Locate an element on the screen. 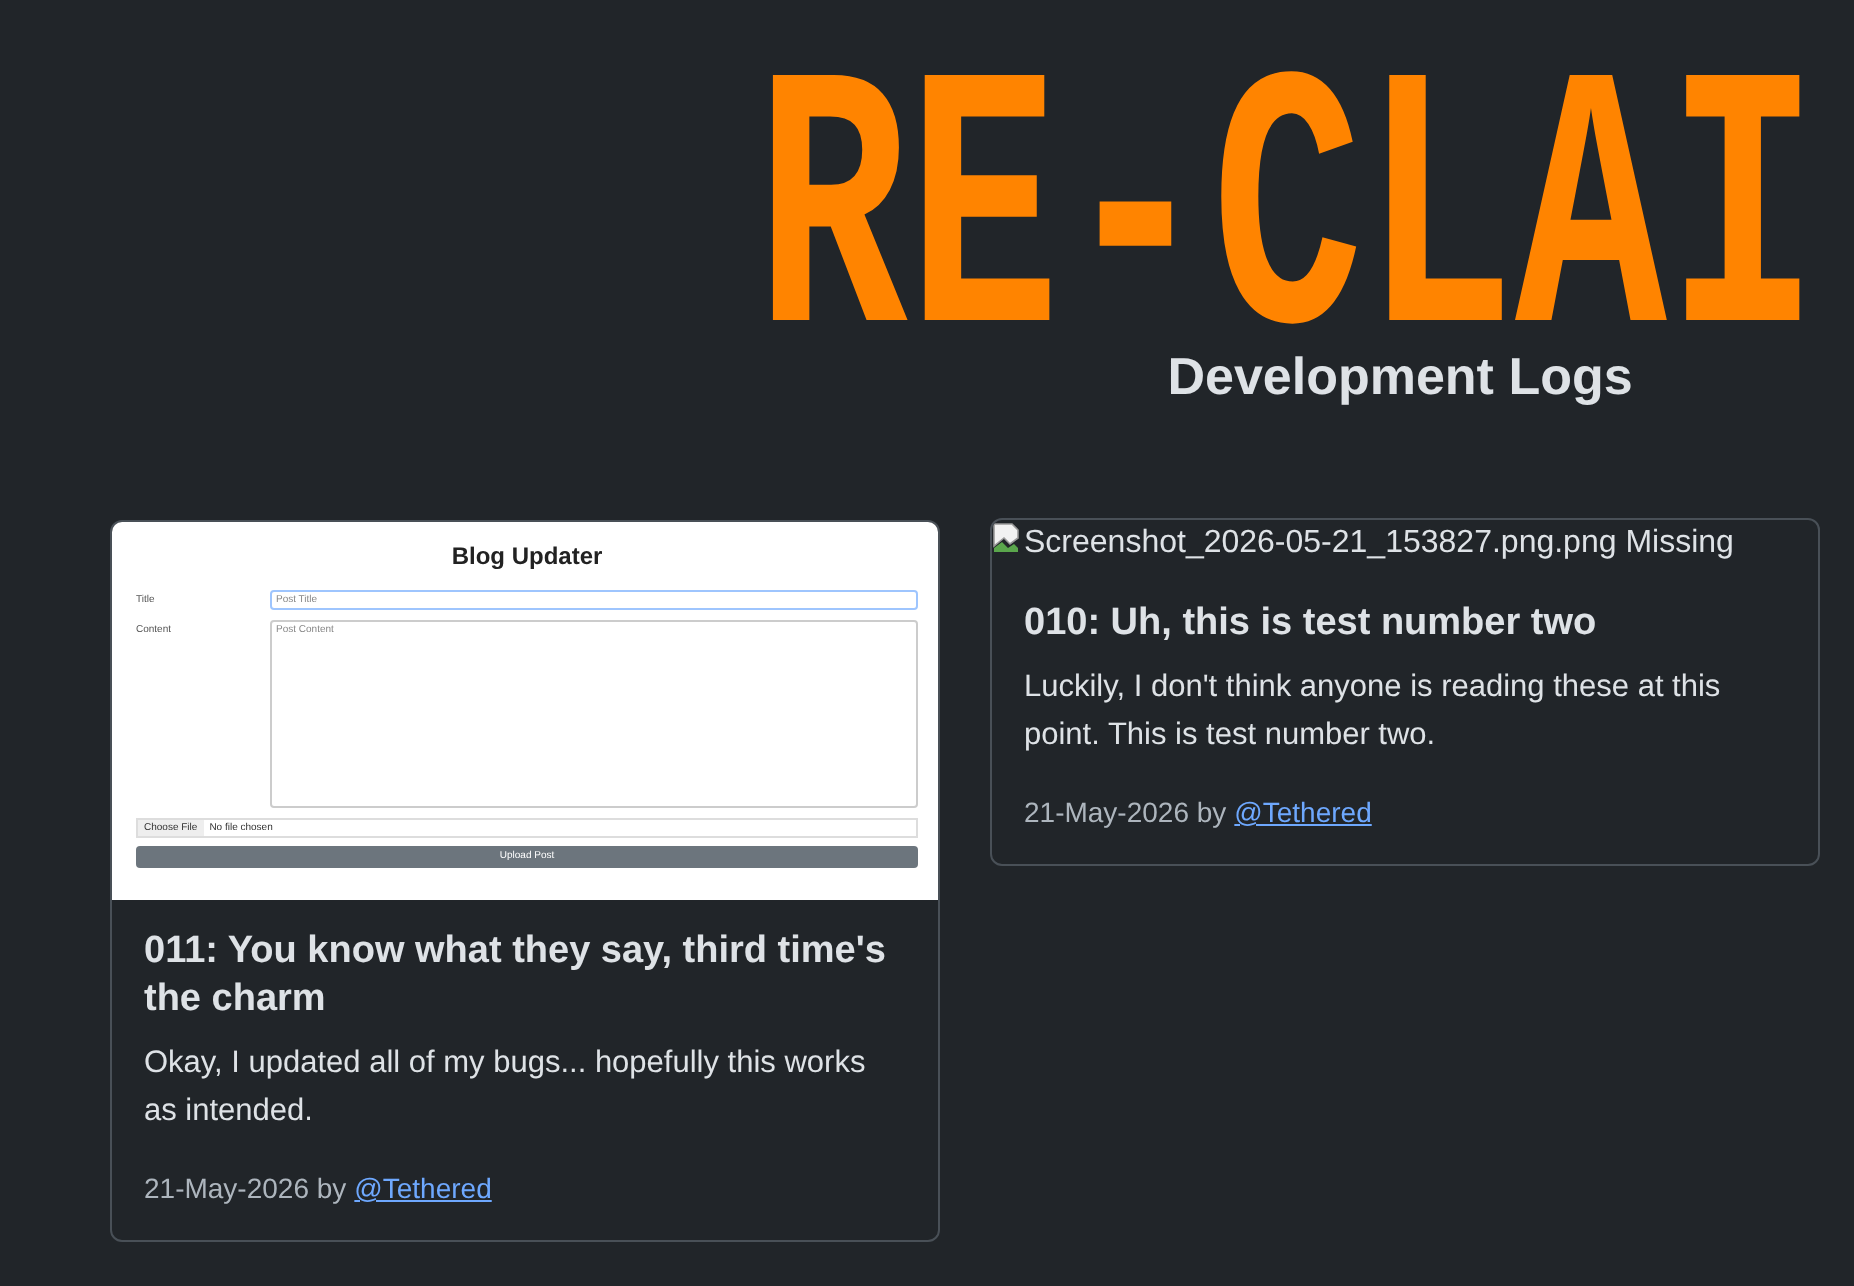  post-excerpt: Okay, I updated all of my bugs... hopefully this works as intended. is located at coordinates (506, 1088).